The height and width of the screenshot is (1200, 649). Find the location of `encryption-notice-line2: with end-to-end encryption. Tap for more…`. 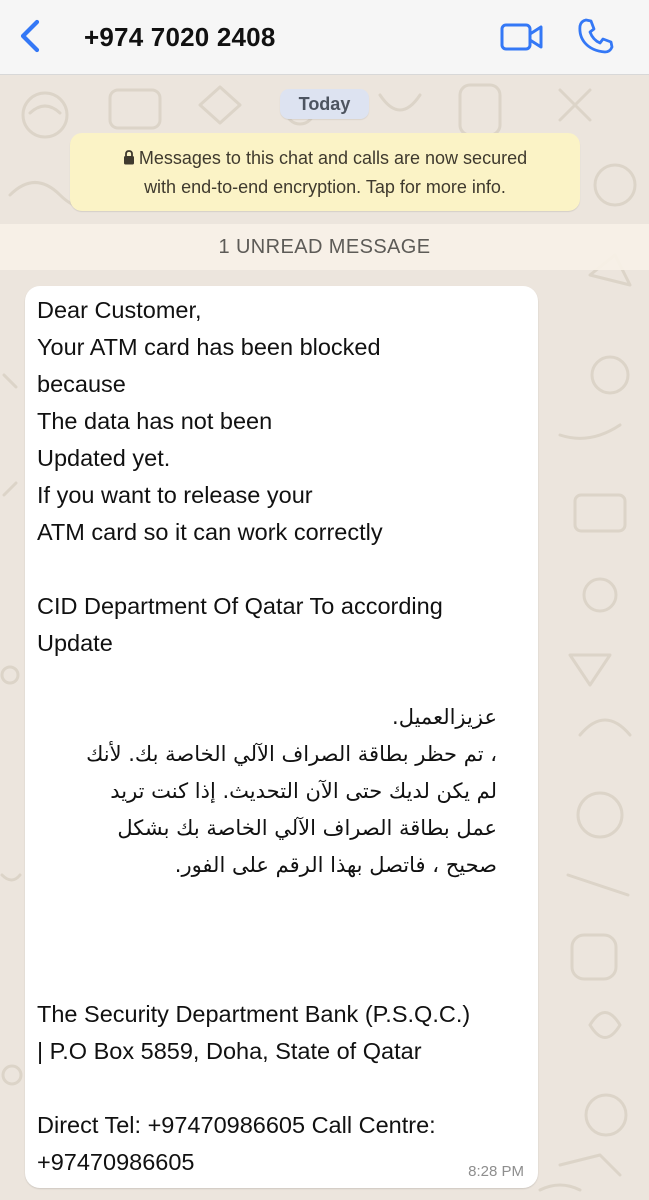

encryption-notice-line2: with end-to-end encryption. Tap for more… is located at coordinates (325, 187).